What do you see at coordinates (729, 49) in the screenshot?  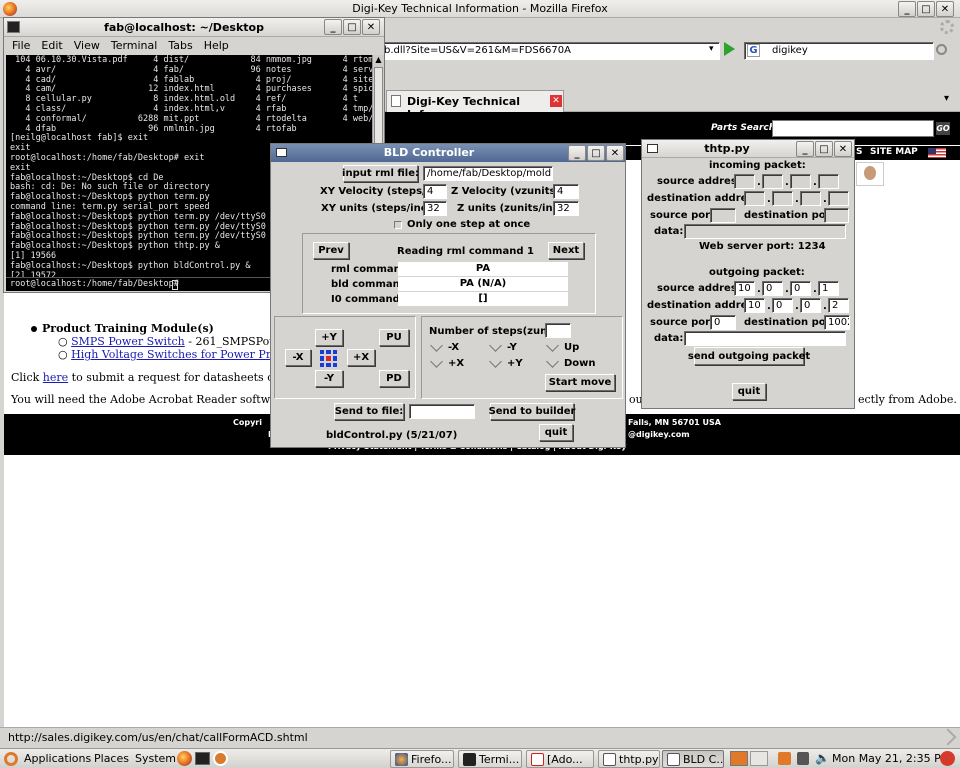 I see `go-arrow-icon` at bounding box center [729, 49].